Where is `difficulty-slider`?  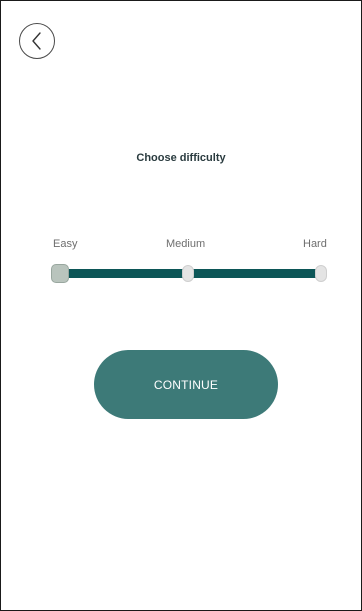
difficulty-slider is located at coordinates (190, 274).